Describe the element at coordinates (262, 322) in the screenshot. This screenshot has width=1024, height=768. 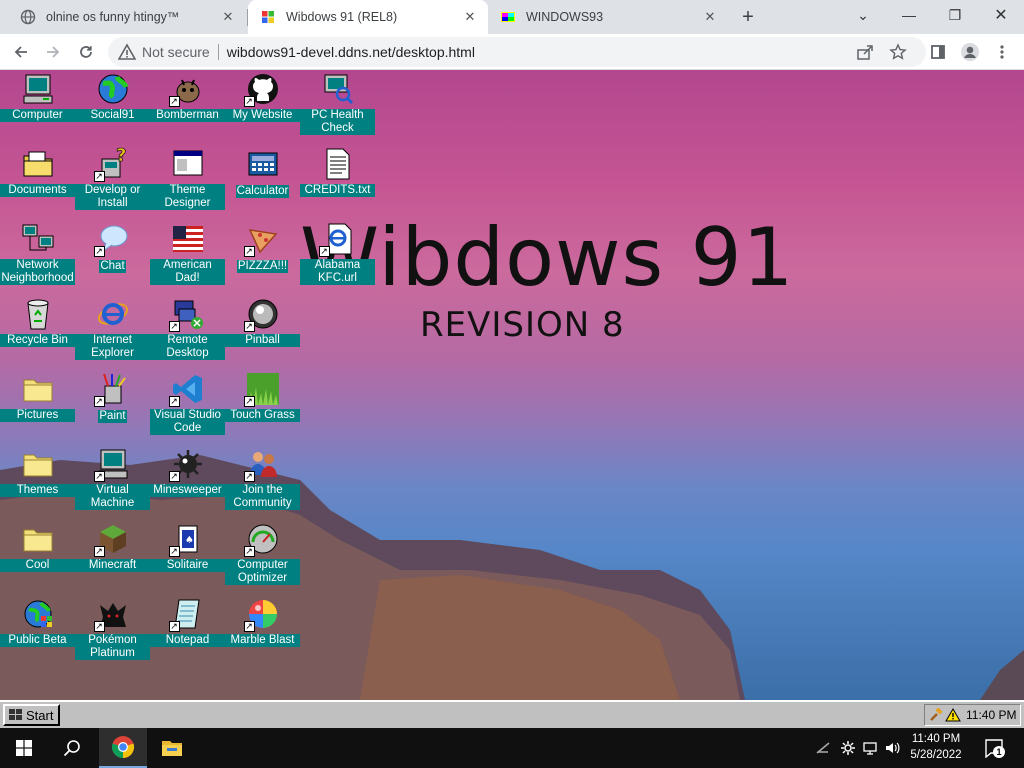
I see `desktop-icon-pinball: ↗ Pinball` at that location.